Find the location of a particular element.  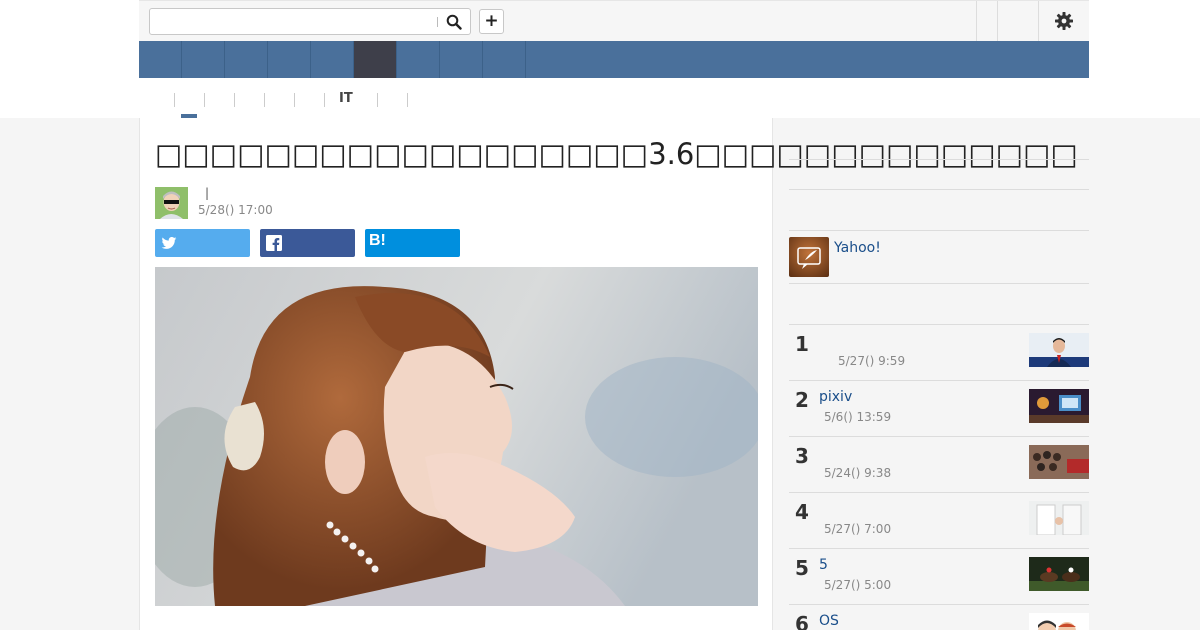

sub-navigation: IT is located at coordinates (614, 100).